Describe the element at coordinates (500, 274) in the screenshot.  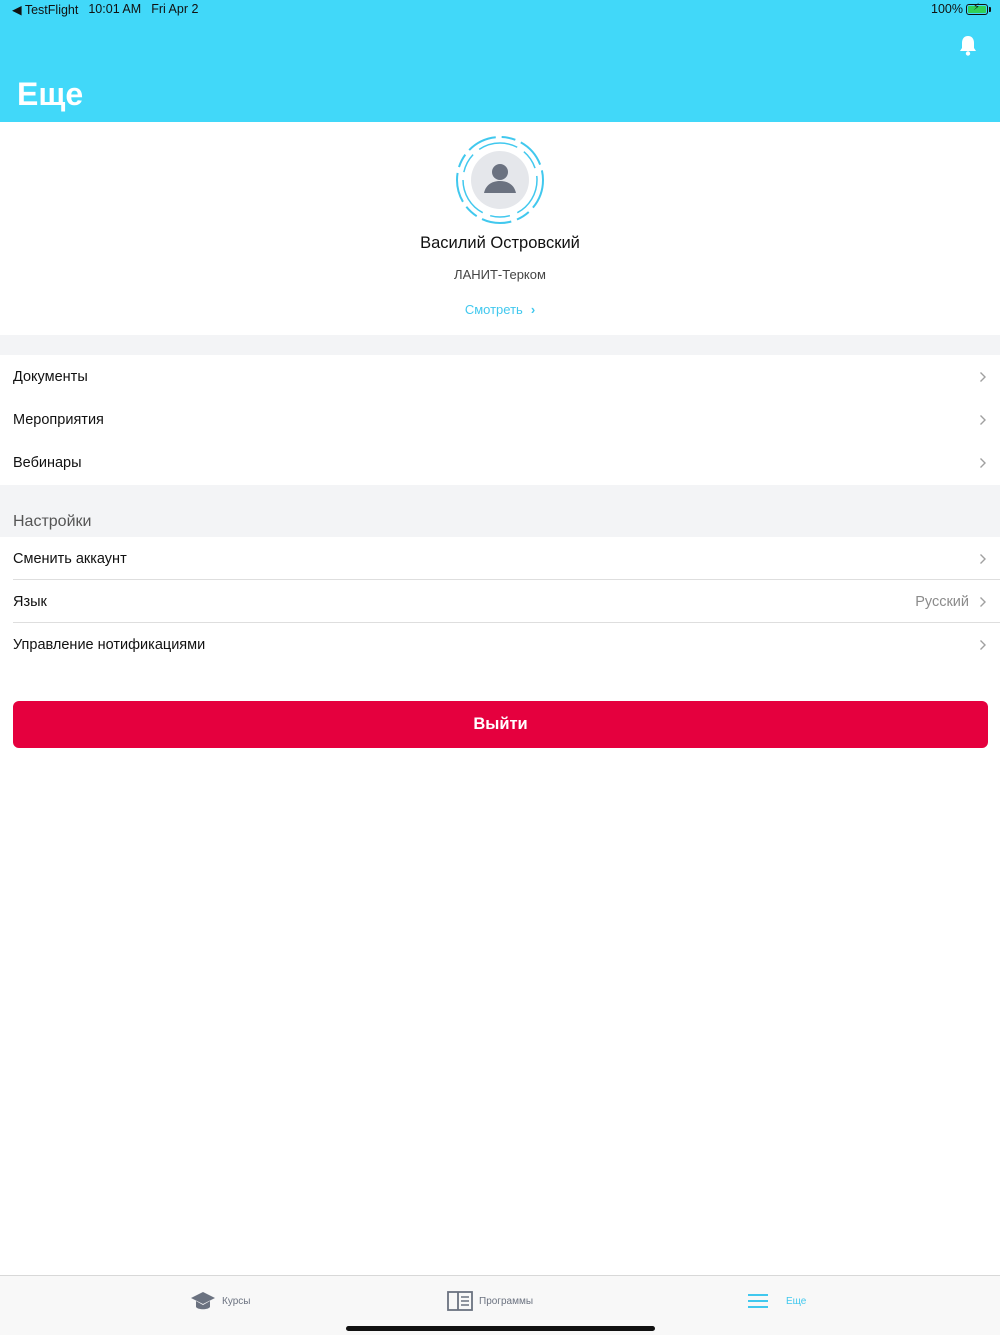
I see `profile-organization: ЛАНИТ-Терком` at that location.